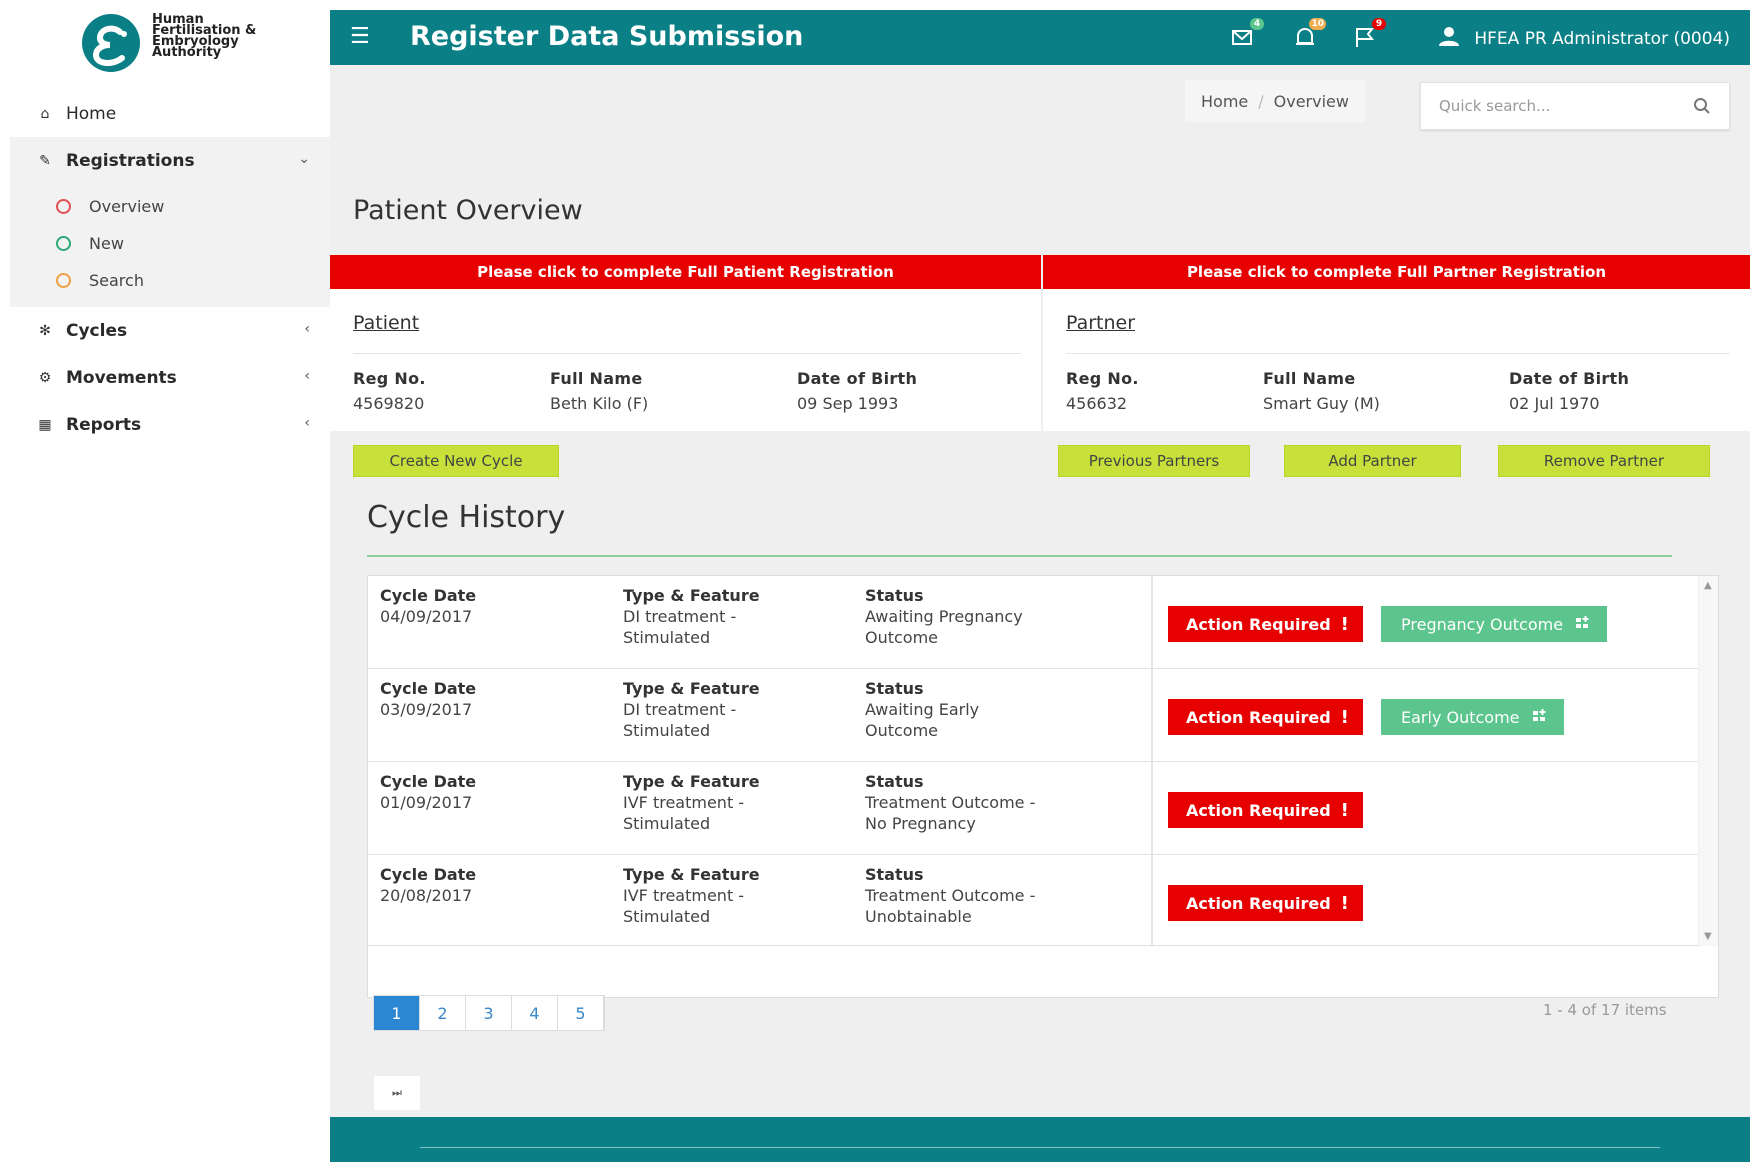 The width and height of the screenshot is (1762, 1162). What do you see at coordinates (45, 113) in the screenshot?
I see `home-icon: ⌂` at bounding box center [45, 113].